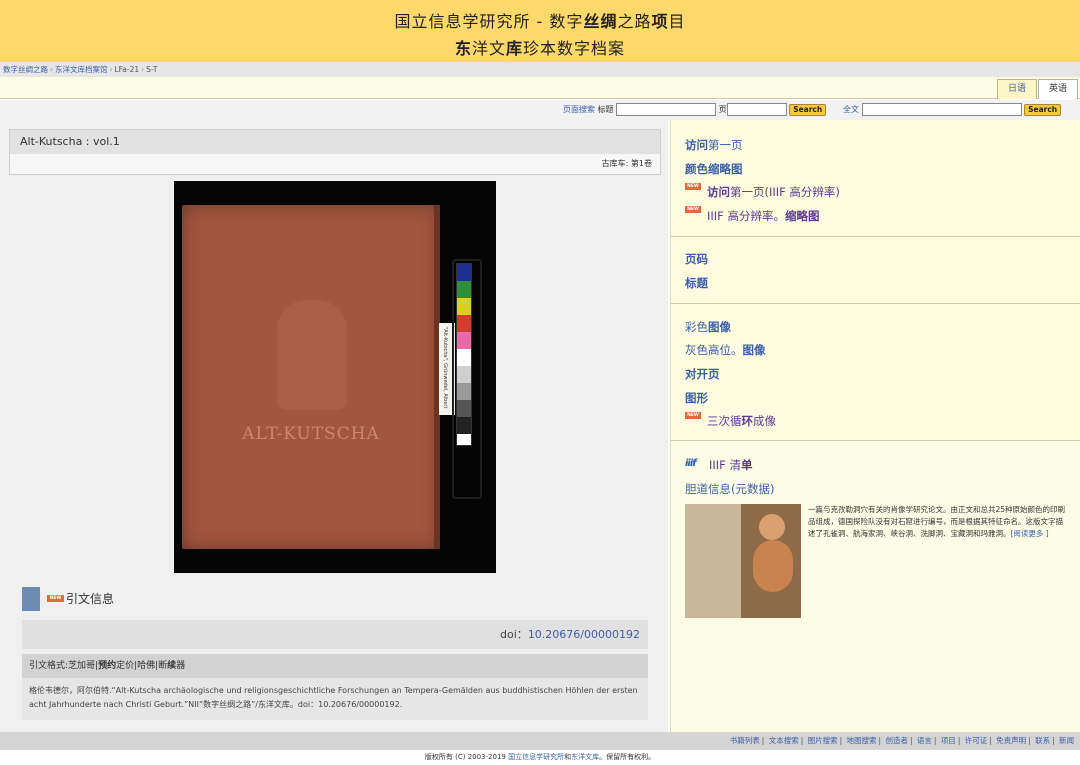 The width and height of the screenshot is (1080, 765). What do you see at coordinates (696, 398) in the screenshot?
I see `sidebar-link-figures: 图形` at bounding box center [696, 398].